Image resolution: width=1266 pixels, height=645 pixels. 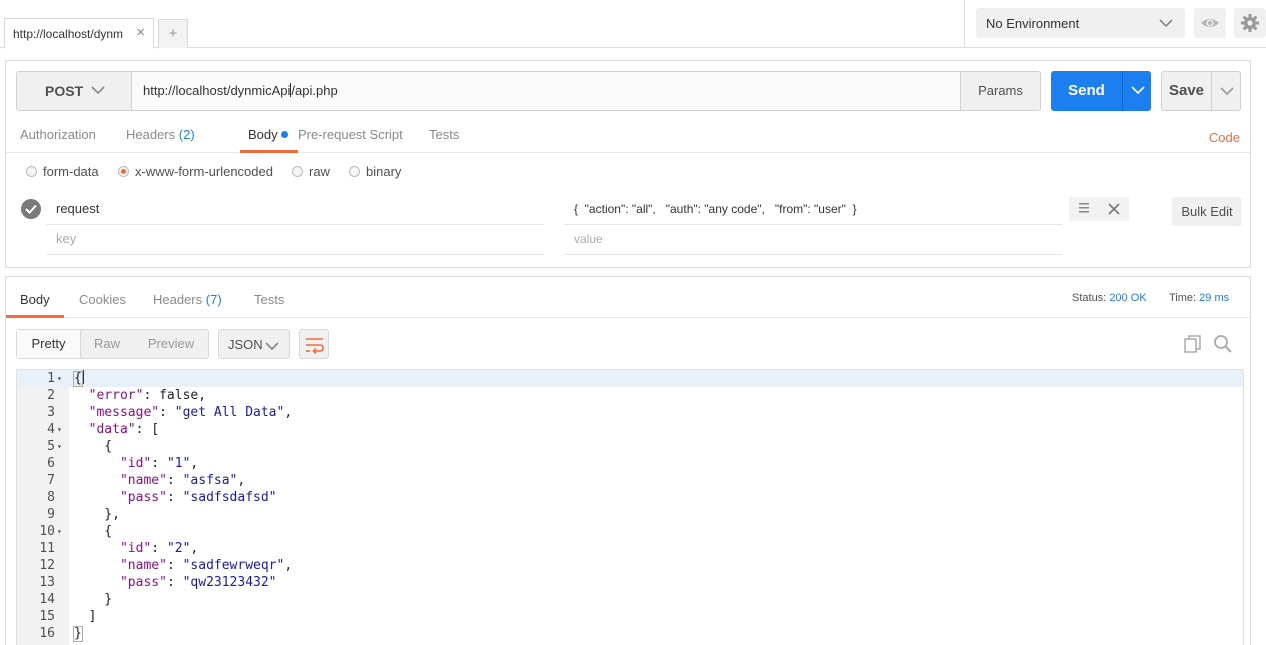 What do you see at coordinates (35, 305) in the screenshot?
I see `response-tab-body: Body` at bounding box center [35, 305].